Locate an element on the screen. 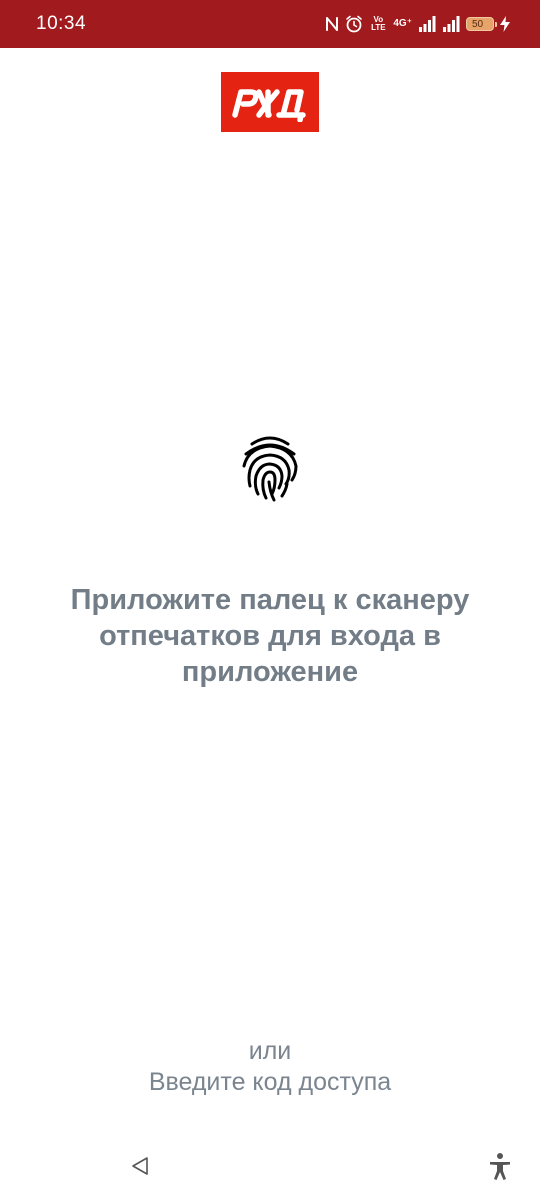  nfc-icon is located at coordinates (332, 24).